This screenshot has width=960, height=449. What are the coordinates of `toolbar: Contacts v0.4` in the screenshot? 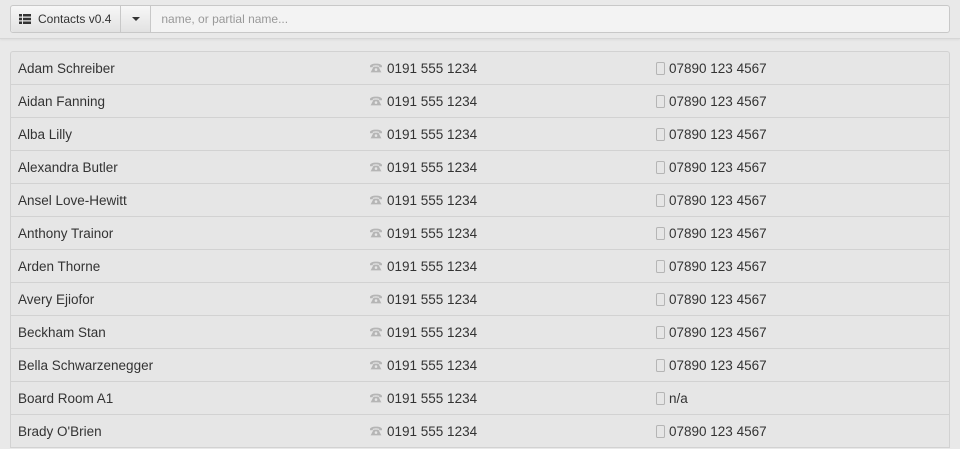 It's located at (480, 19).